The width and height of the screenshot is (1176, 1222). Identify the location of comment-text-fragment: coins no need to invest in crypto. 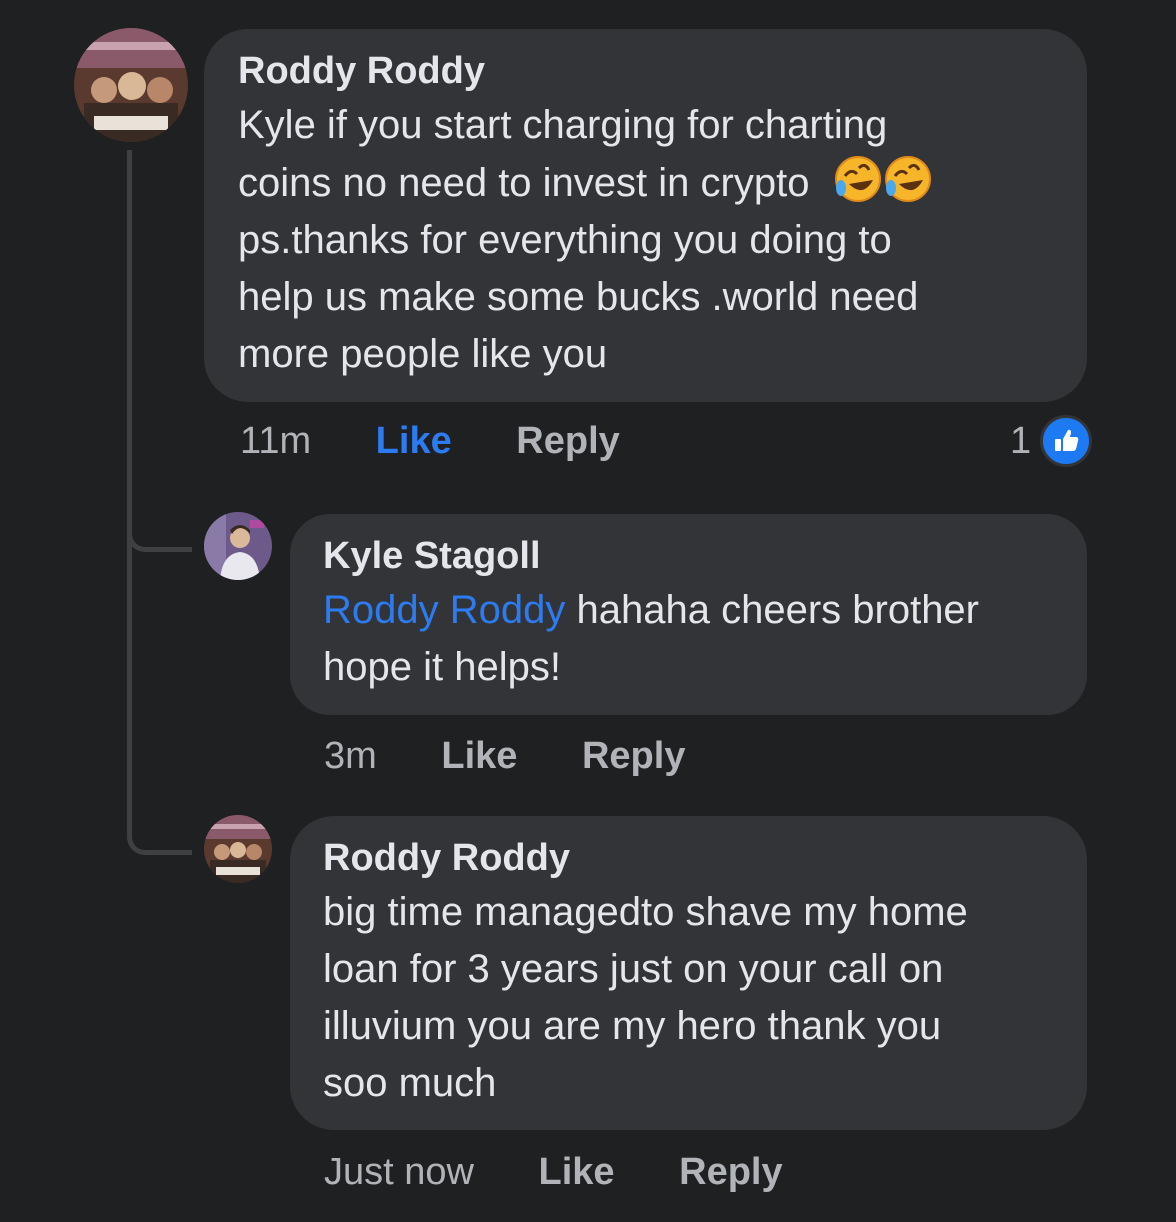
(524, 183).